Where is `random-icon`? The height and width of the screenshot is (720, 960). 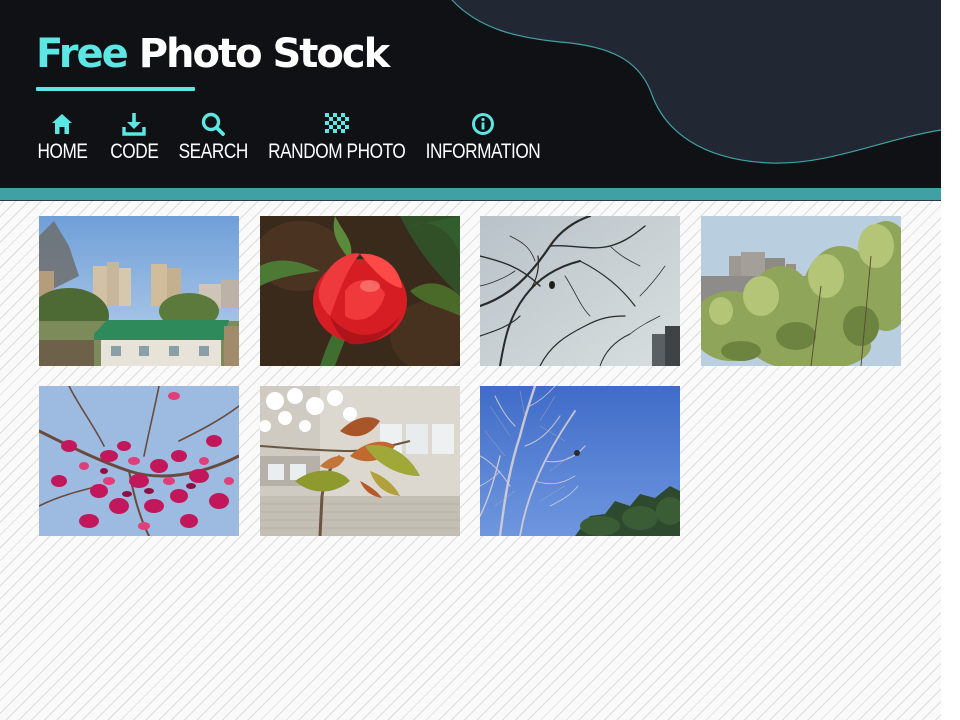 random-icon is located at coordinates (336, 123).